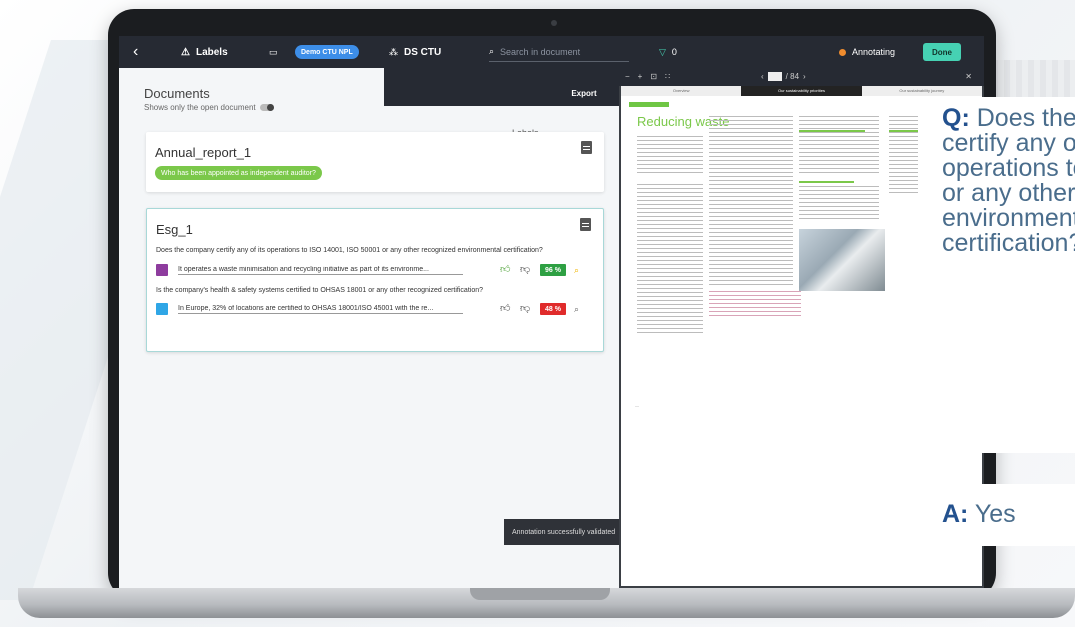 The height and width of the screenshot is (627, 1075). I want to click on page-highlight-note, so click(755, 304).